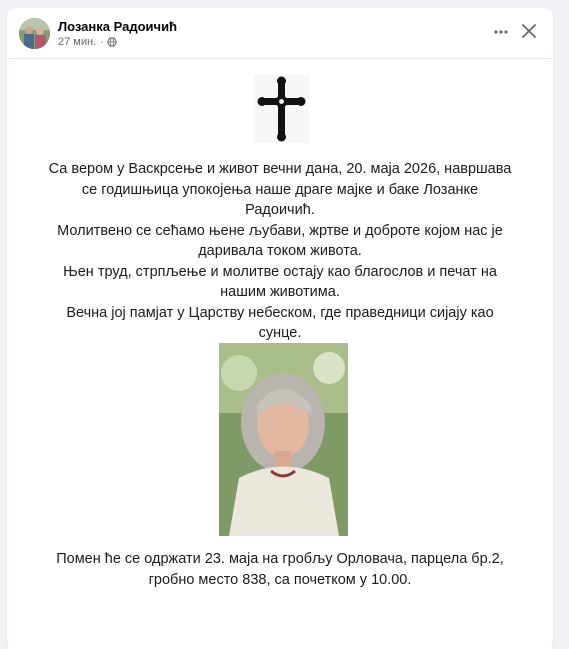 The image size is (569, 649). Describe the element at coordinates (112, 42) in the screenshot. I see `globe-icon` at that location.